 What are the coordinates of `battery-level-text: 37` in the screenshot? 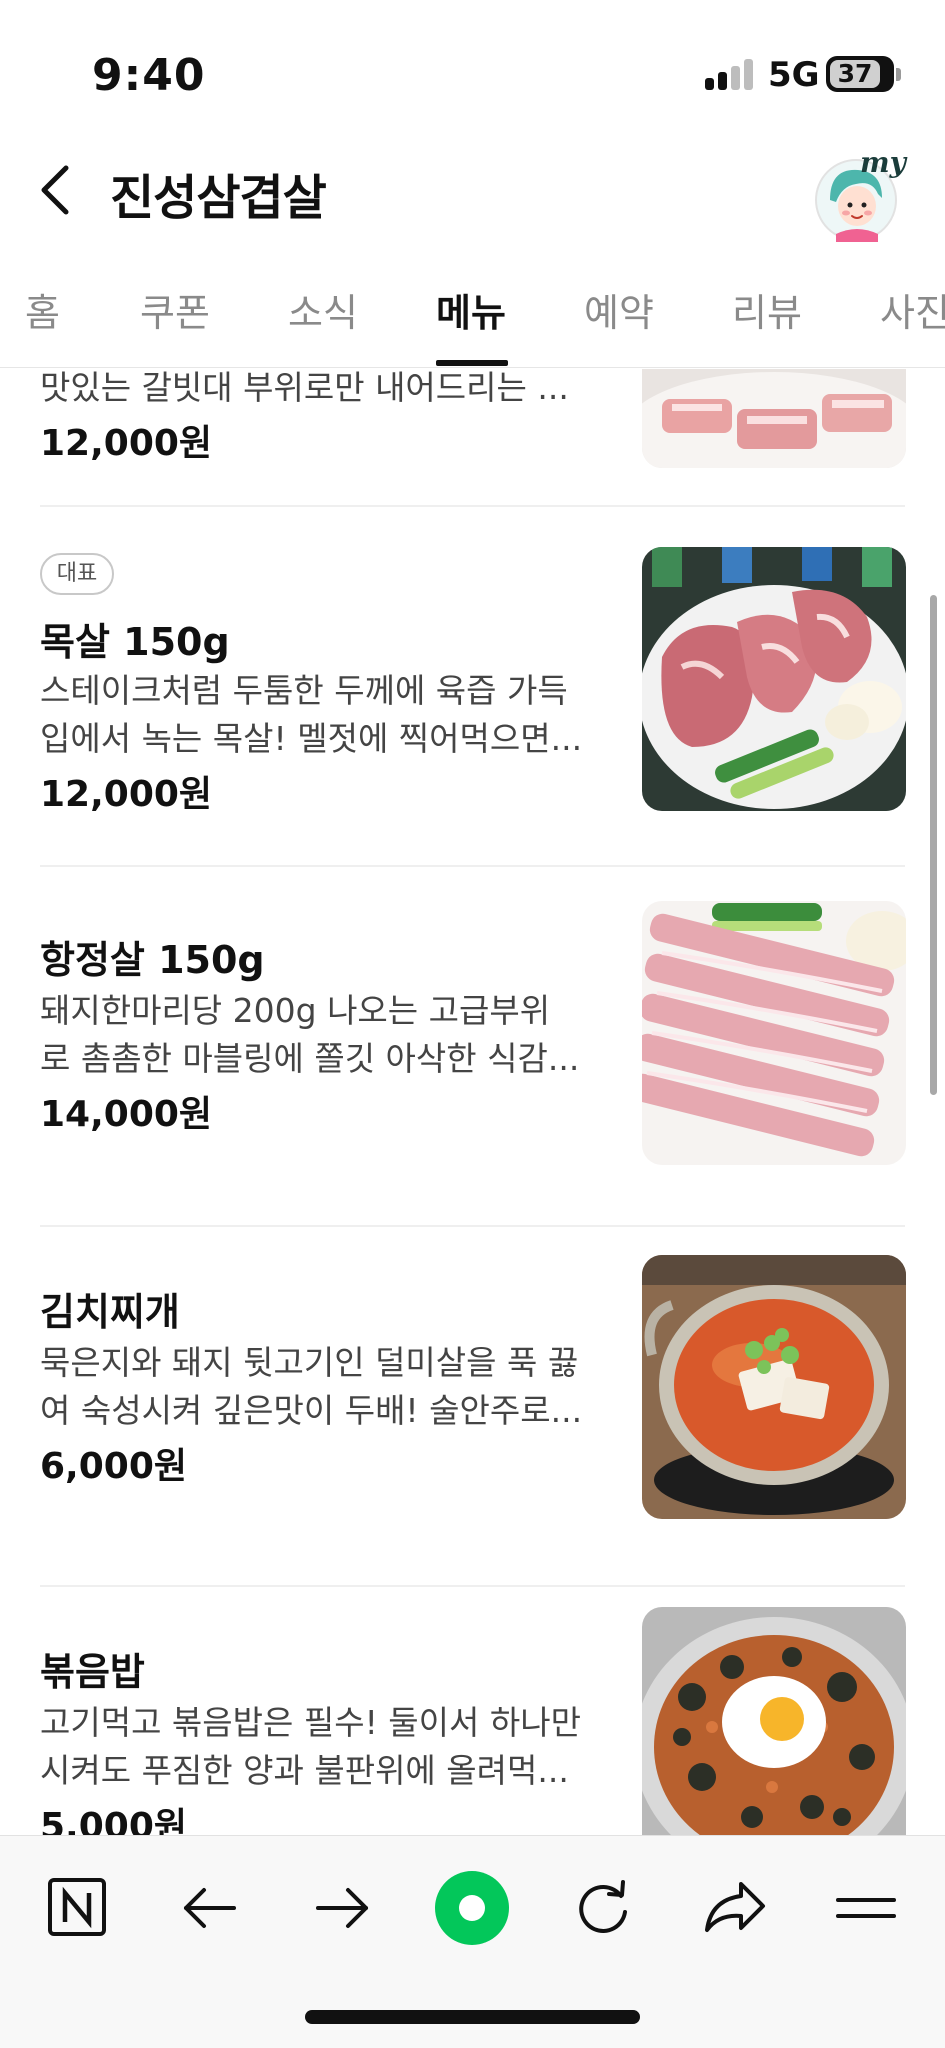 It's located at (855, 73).